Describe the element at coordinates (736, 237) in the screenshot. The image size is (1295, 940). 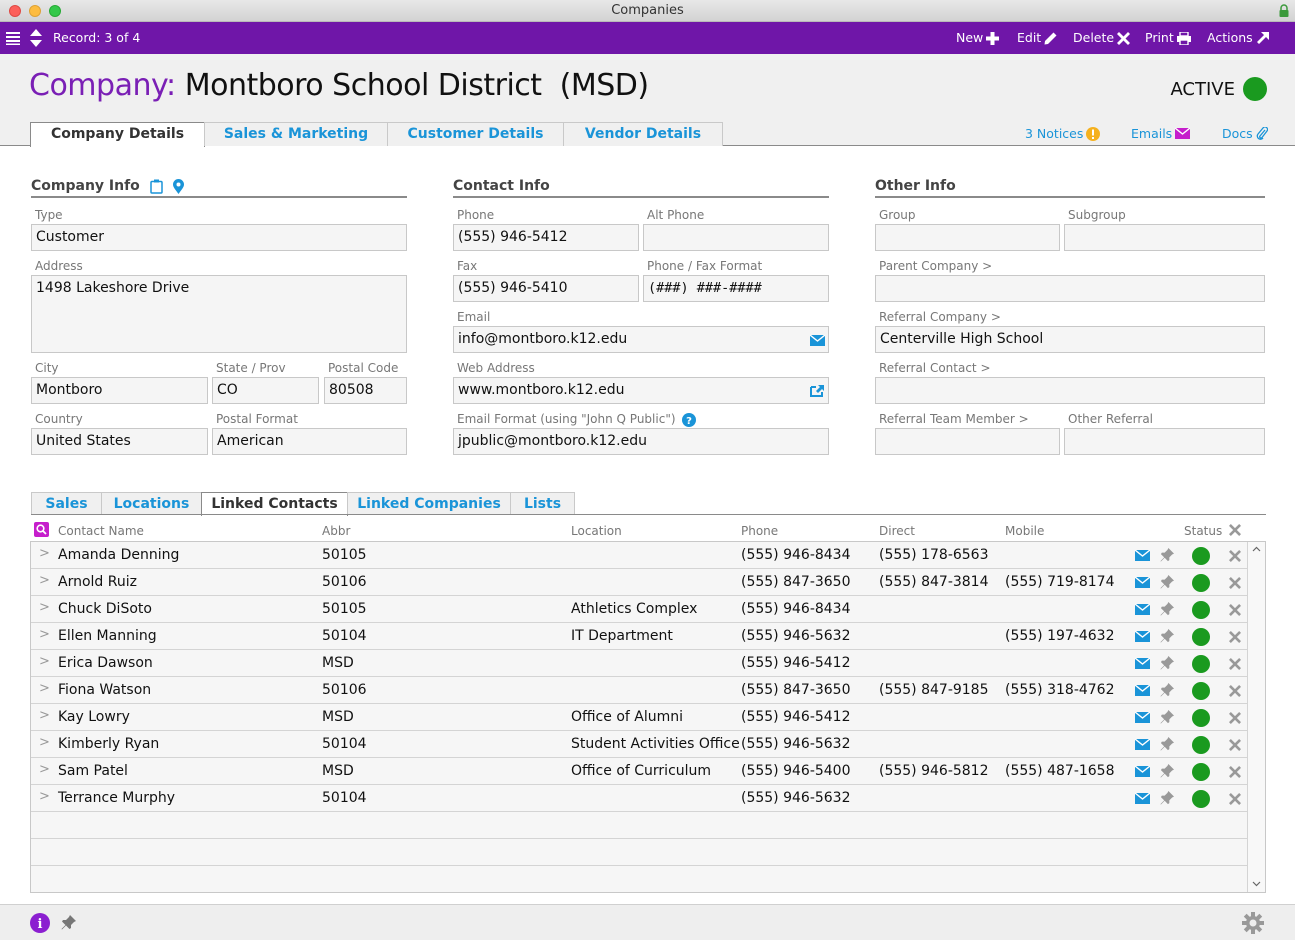
I see `alt-phone-input` at that location.